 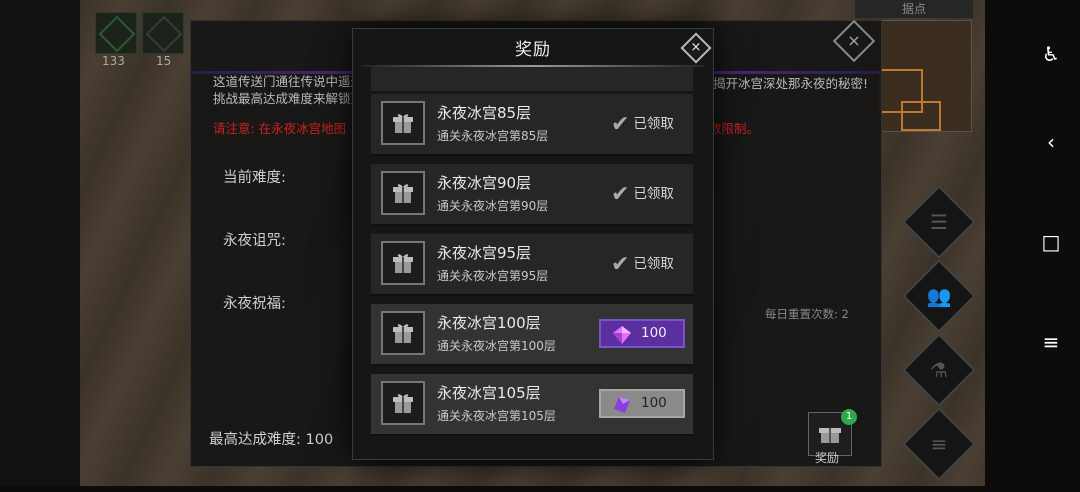 I want to click on map-room, so click(x=921, y=116).